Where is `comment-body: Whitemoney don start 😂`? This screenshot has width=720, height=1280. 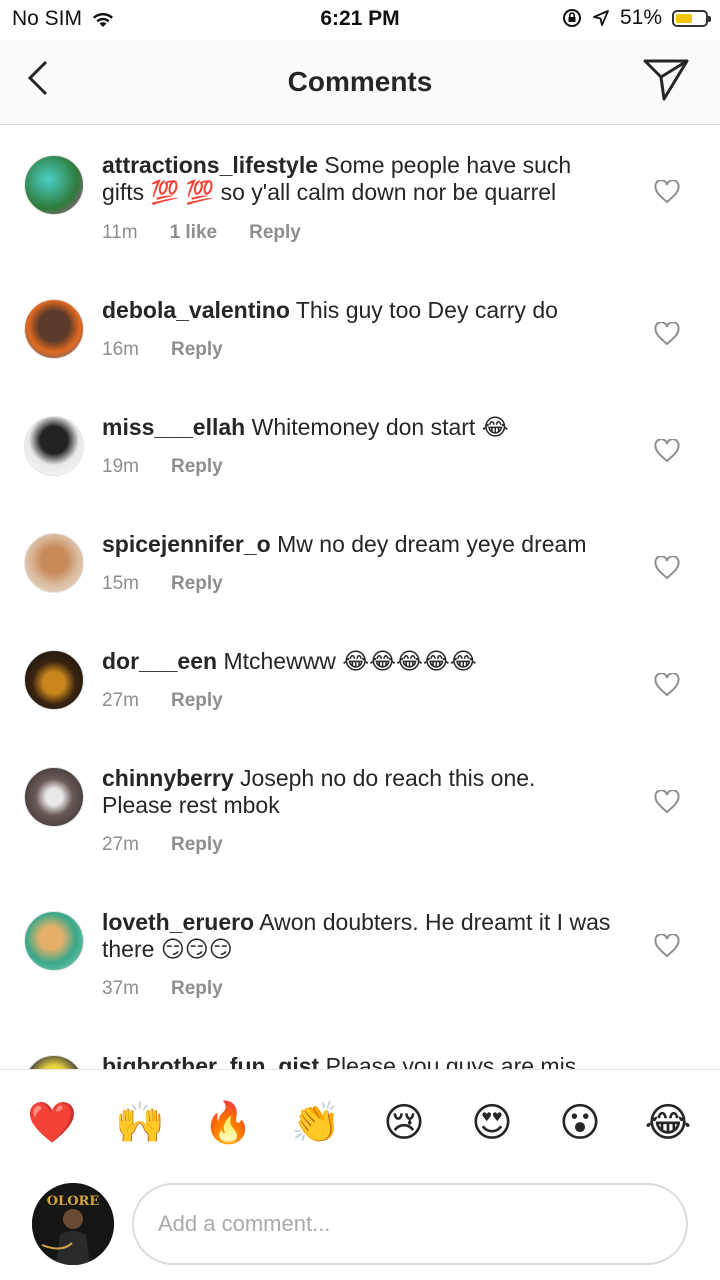
comment-body: Whitemoney don start 😂 is located at coordinates (380, 427).